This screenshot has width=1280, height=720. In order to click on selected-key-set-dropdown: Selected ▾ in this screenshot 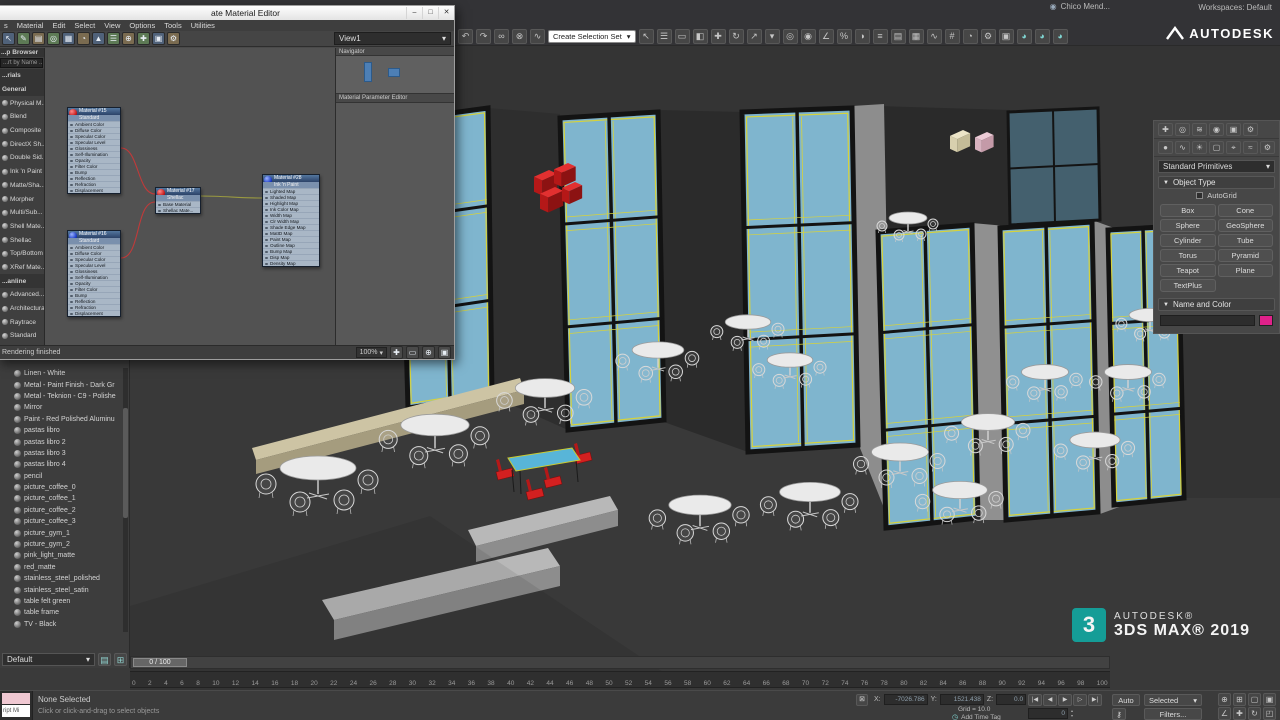, I will do `click(1173, 700)`.